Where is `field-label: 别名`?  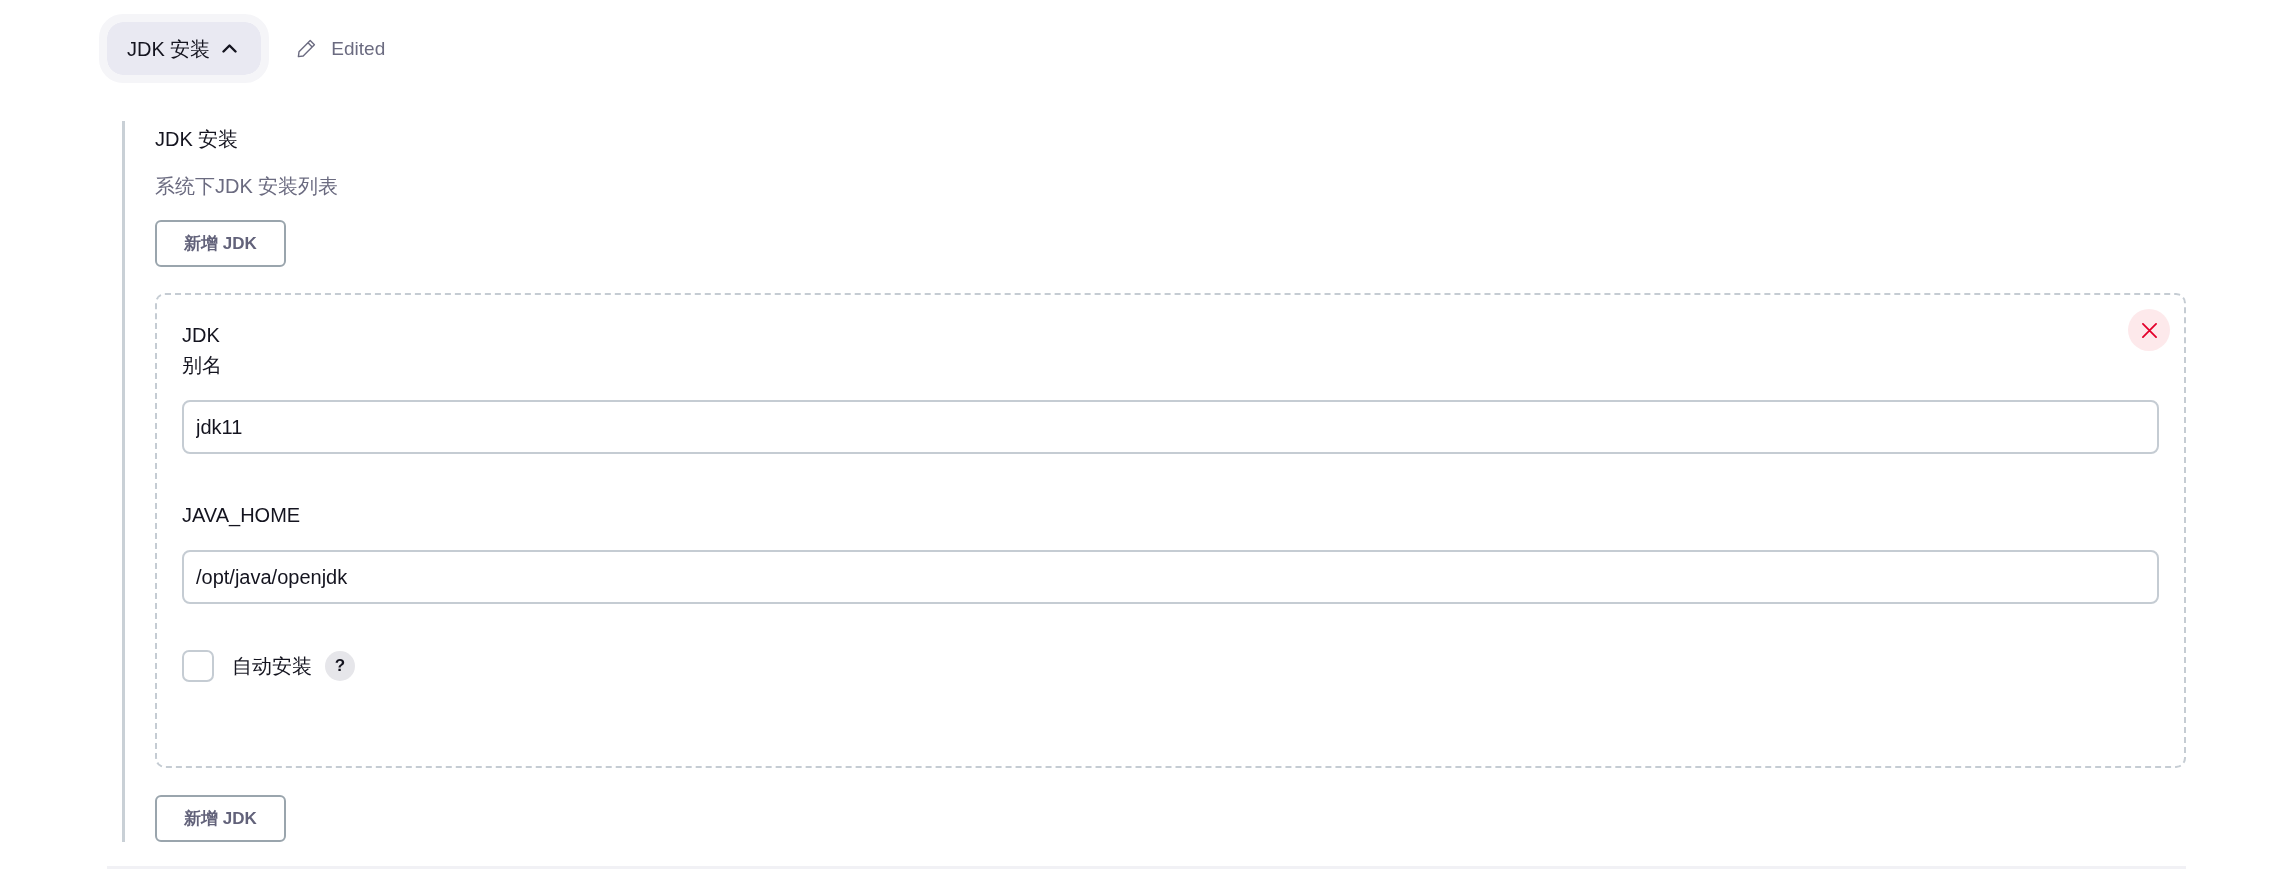
field-label: 别名 is located at coordinates (202, 365).